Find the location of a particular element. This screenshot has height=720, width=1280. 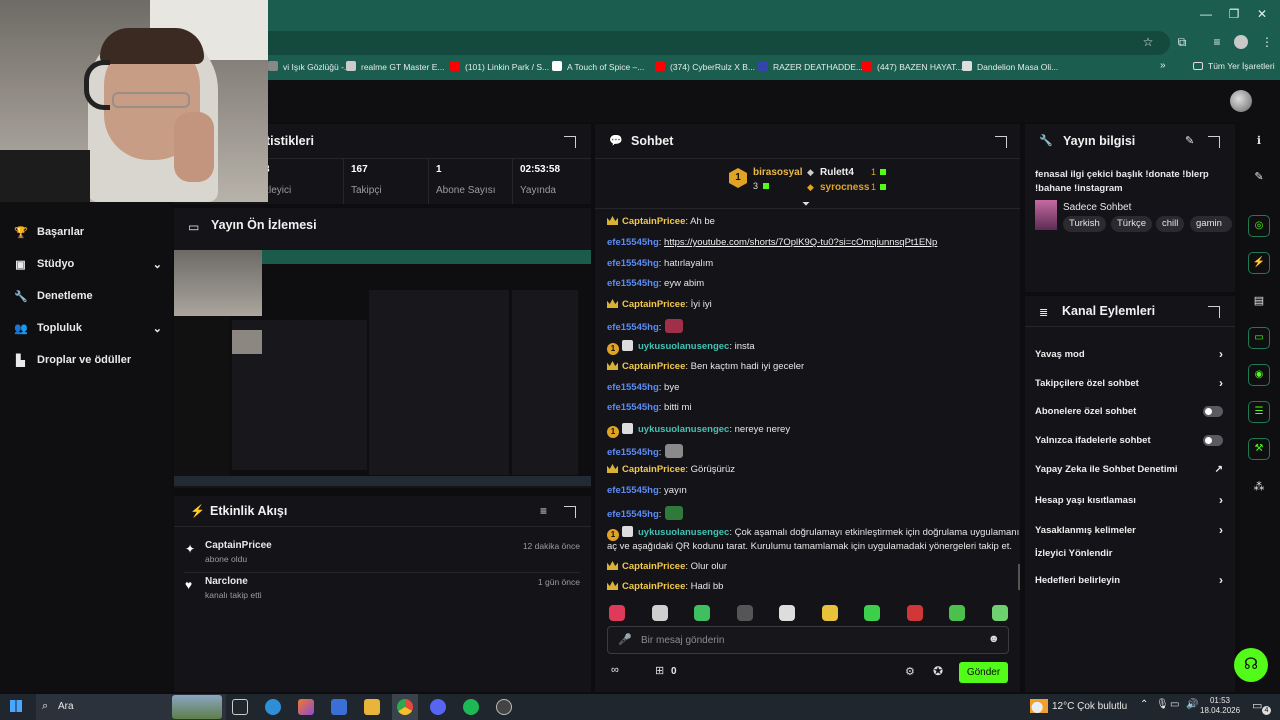

restore-icon: ❐ is located at coordinates (1234, 14).